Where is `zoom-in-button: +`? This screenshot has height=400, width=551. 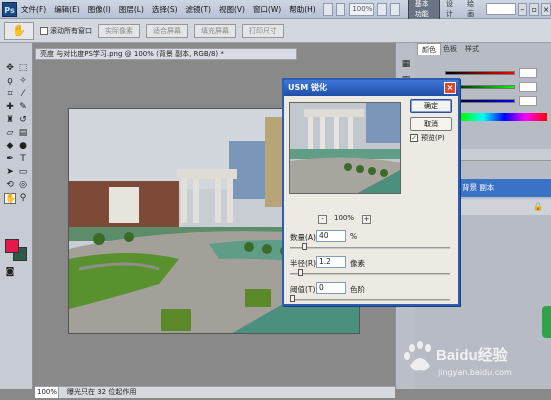
zoom-in-button: + is located at coordinates (366, 219).